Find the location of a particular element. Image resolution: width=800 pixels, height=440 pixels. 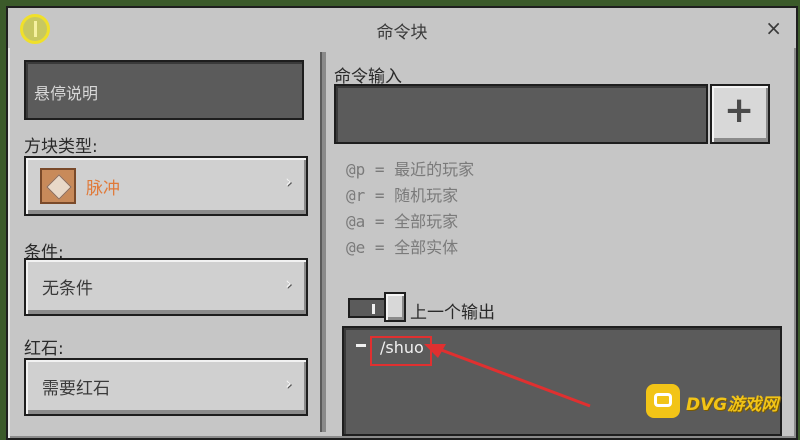

toggle-knob is located at coordinates (395, 307).